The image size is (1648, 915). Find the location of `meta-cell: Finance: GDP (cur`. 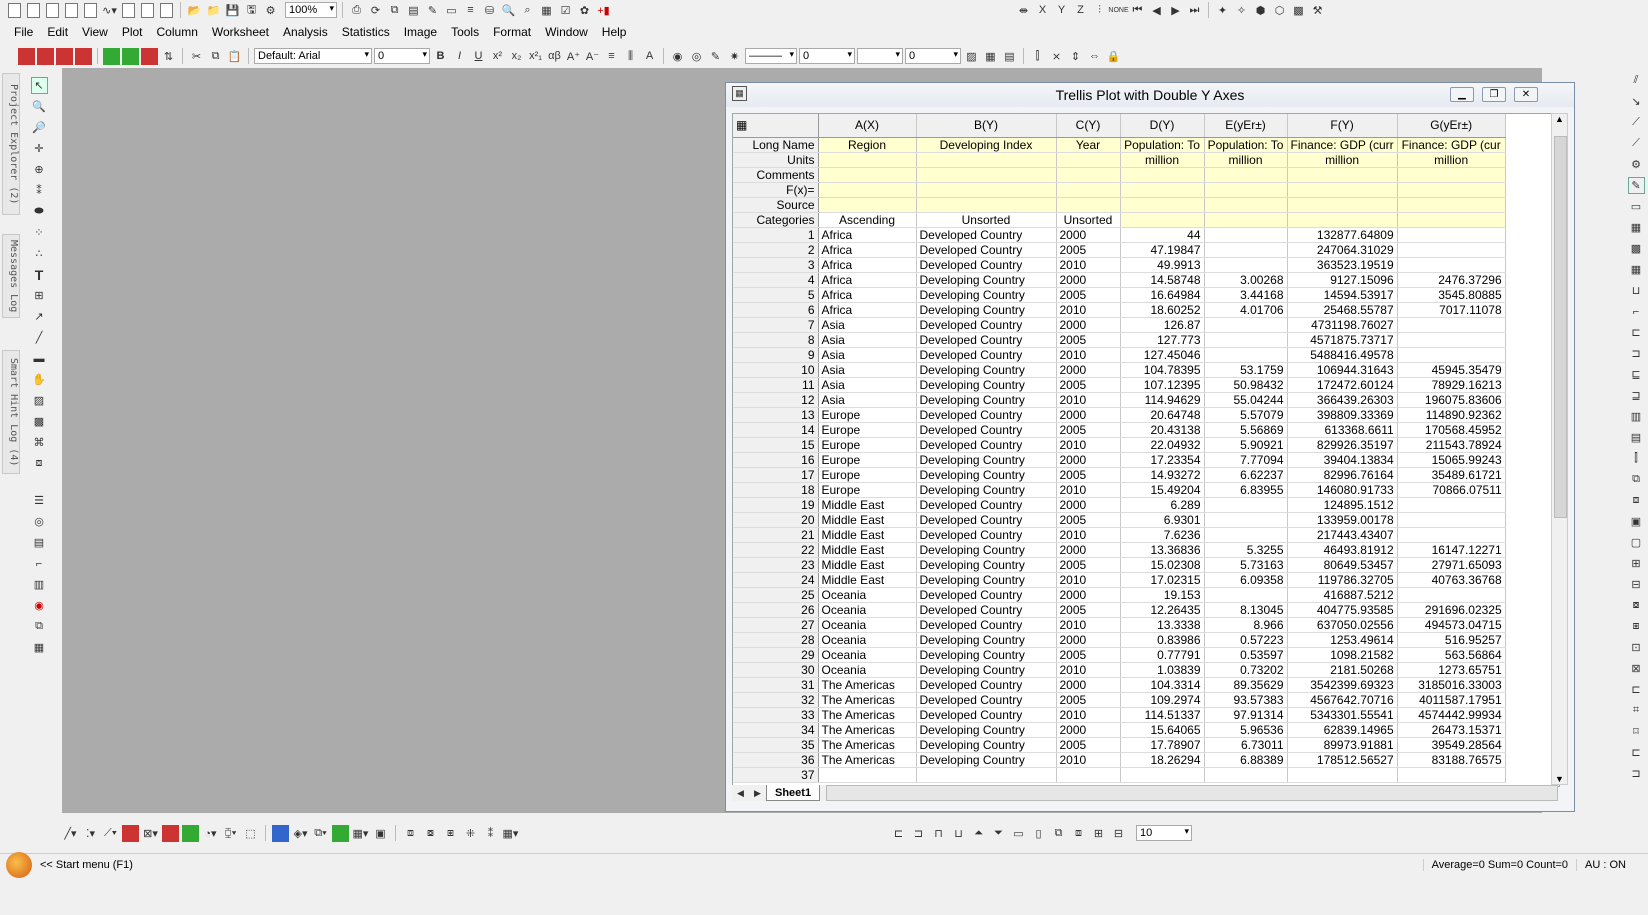

meta-cell: Finance: GDP (cur is located at coordinates (1451, 145).